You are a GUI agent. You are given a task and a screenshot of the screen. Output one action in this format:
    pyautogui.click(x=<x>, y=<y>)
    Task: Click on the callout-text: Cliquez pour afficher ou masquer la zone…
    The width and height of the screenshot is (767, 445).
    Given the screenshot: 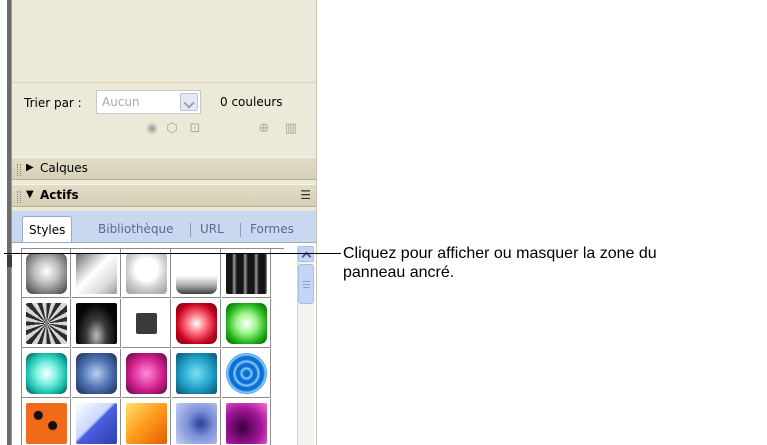 What is the action you would take?
    pyautogui.click(x=555, y=263)
    